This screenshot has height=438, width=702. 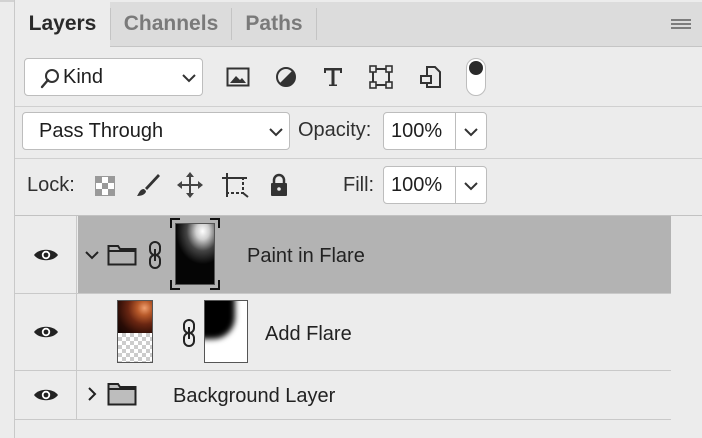 What do you see at coordinates (171, 24) in the screenshot?
I see `tab-channels: Channels` at bounding box center [171, 24].